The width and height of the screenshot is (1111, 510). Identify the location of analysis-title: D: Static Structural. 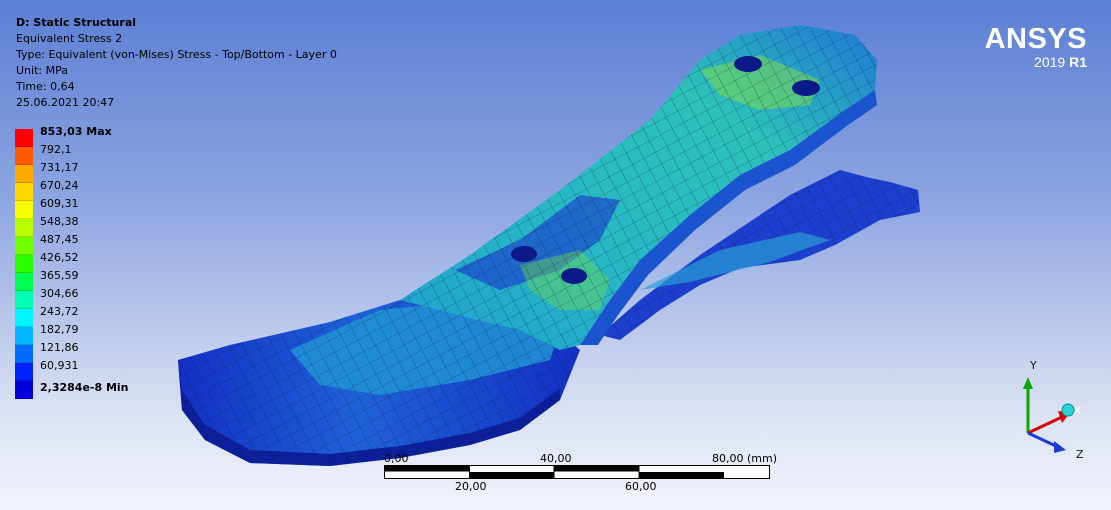
(76, 22).